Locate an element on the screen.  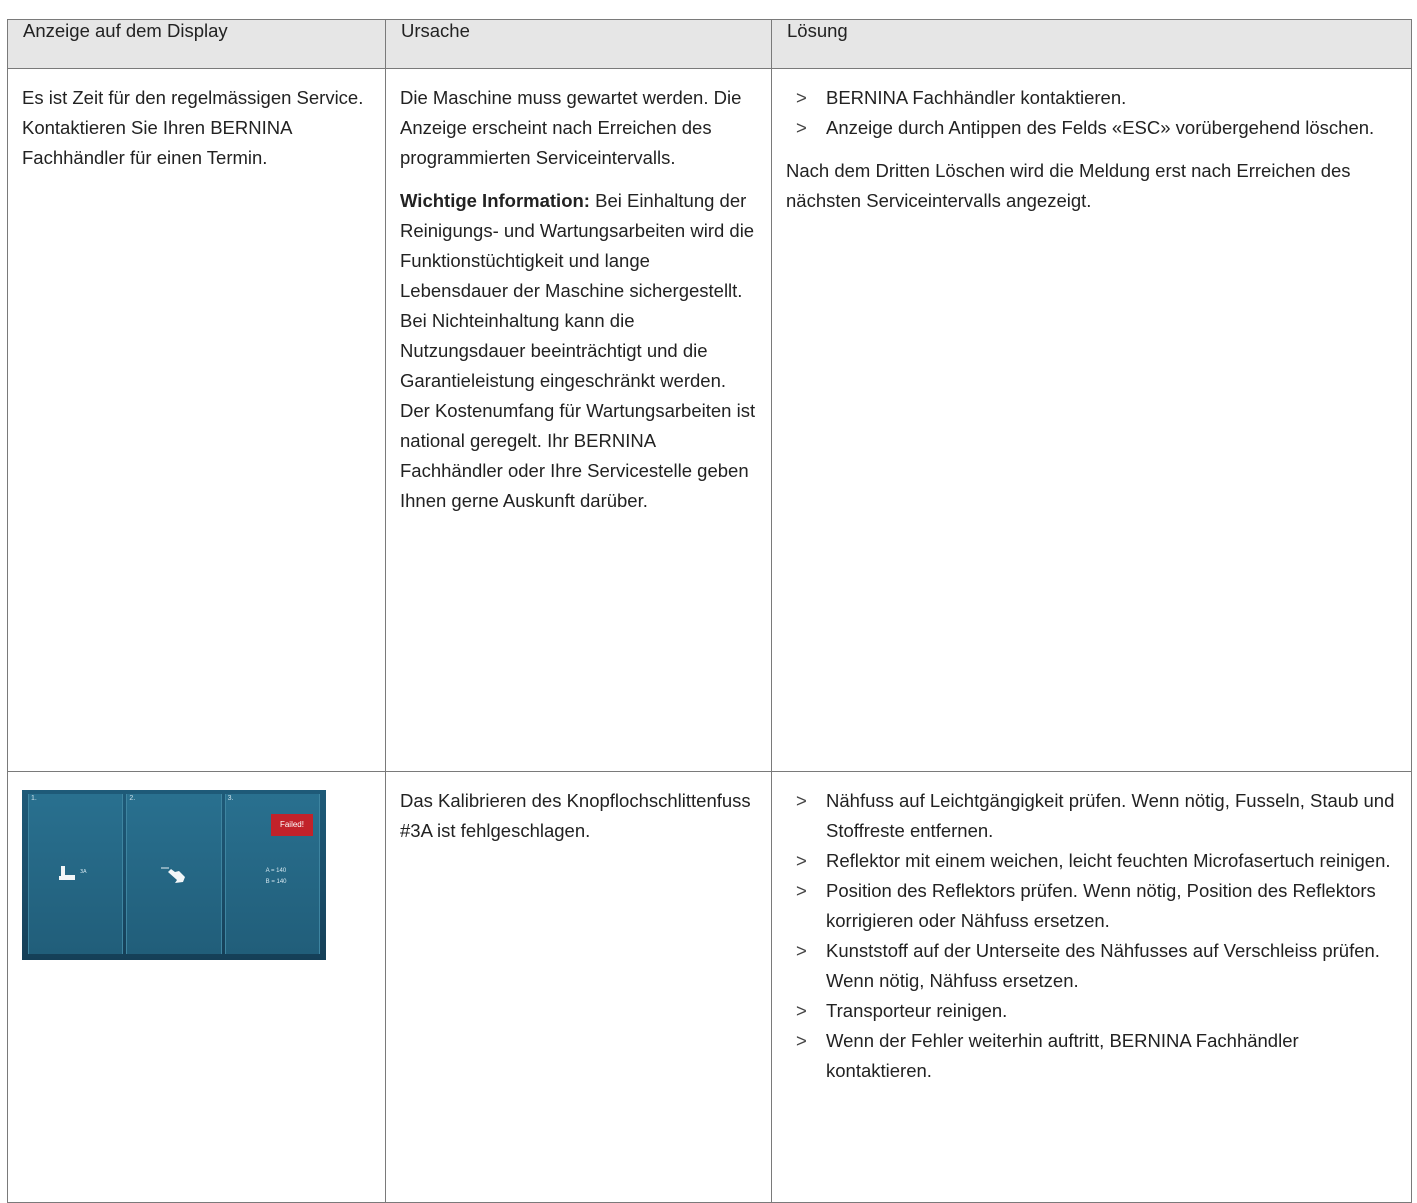
table-header-row: Anzeige auf dem Display Ursache Lösung is located at coordinates (709, 44).